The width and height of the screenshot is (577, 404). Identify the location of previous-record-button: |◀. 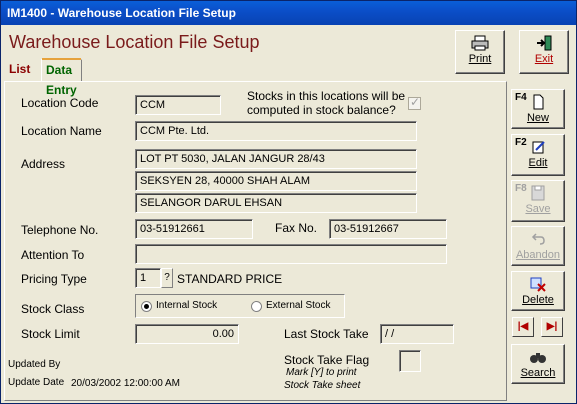
(523, 327).